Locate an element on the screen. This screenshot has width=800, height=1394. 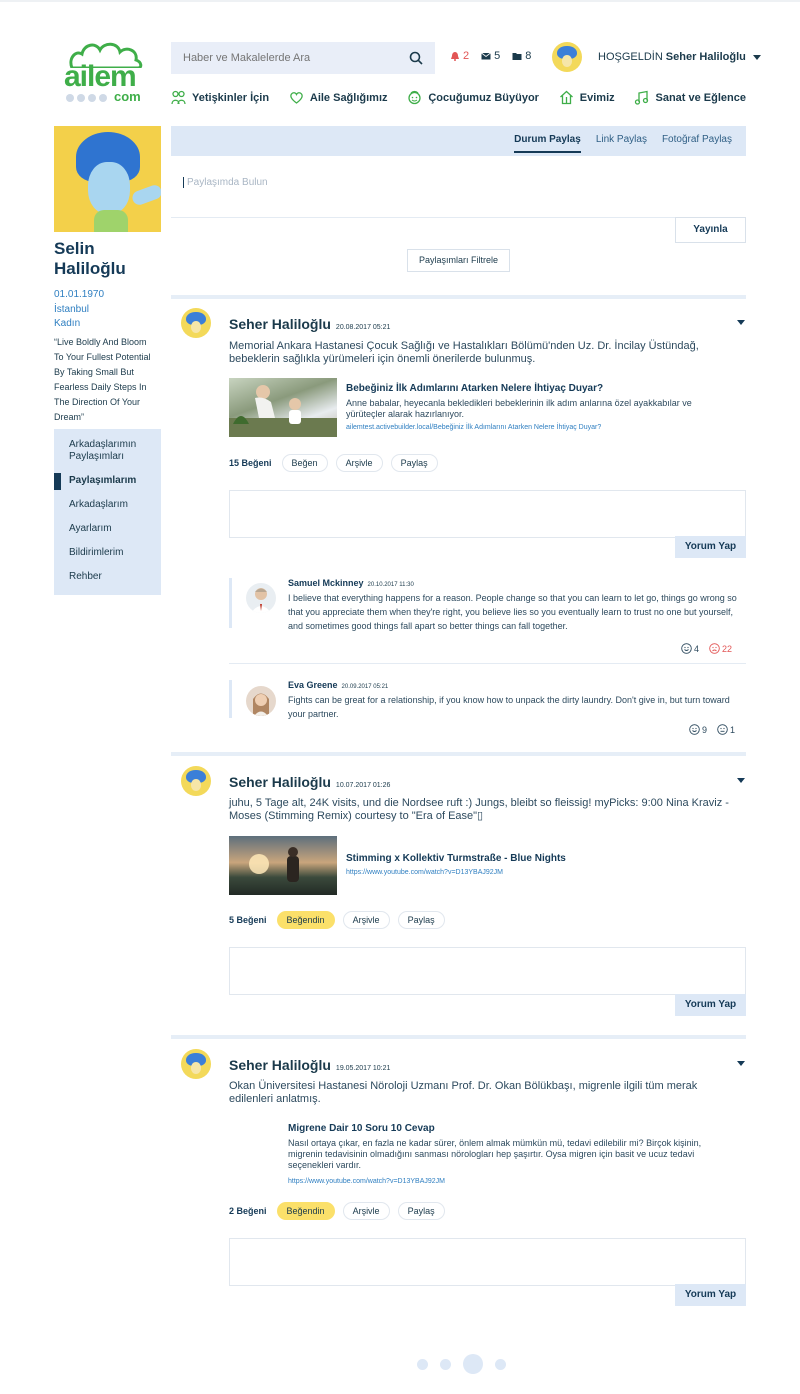
side-item-notifications: Bildirimlerim is located at coordinates (107, 559).